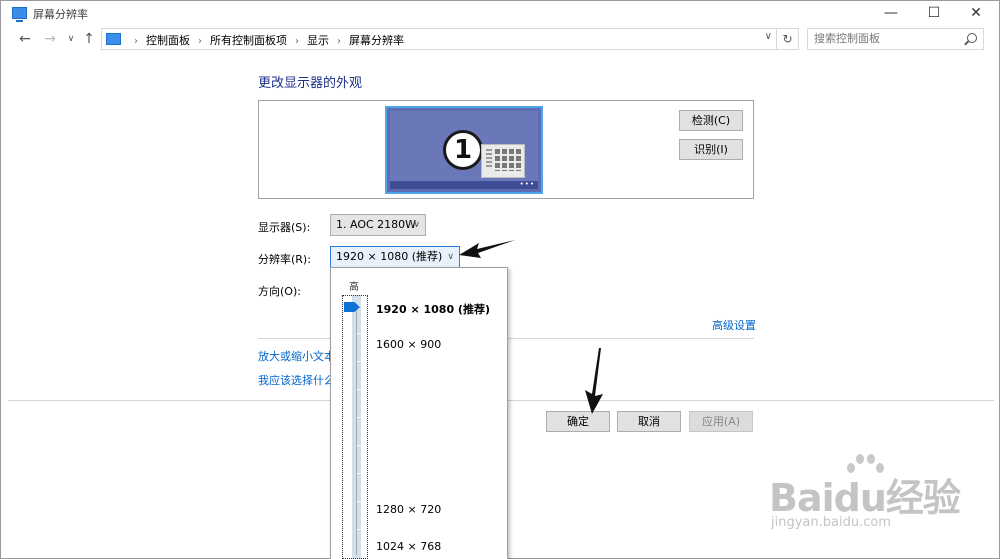 The width and height of the screenshot is (1000, 559). I want to click on cancel-button: 取消, so click(649, 421).